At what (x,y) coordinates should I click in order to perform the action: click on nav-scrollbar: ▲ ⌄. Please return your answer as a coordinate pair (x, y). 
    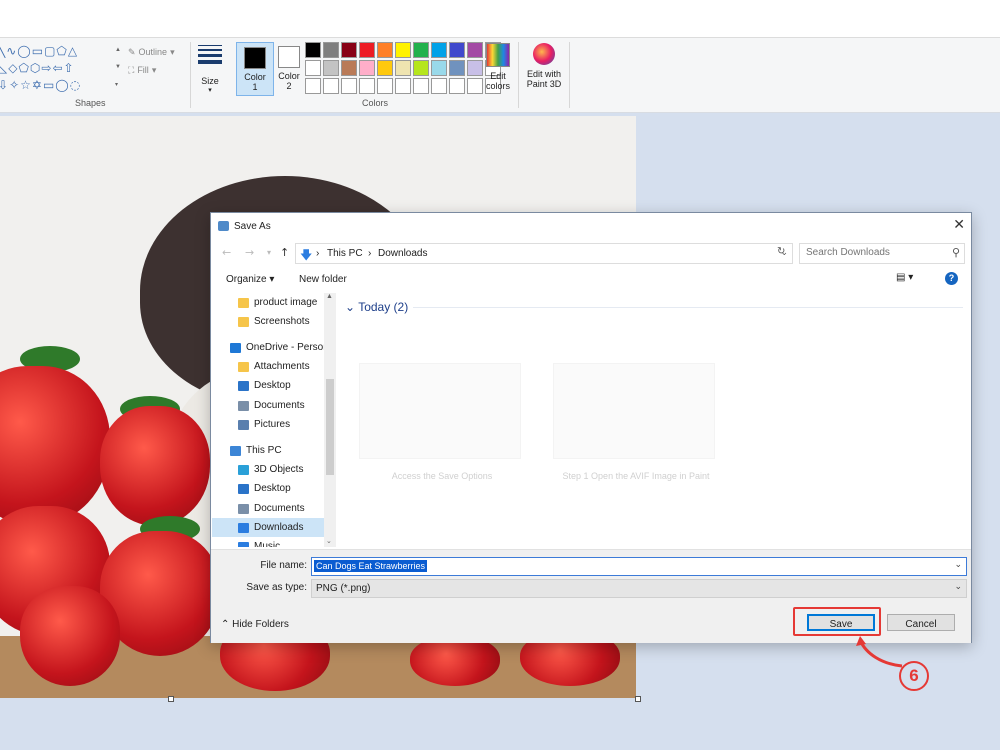
    Looking at the image, I should click on (330, 420).